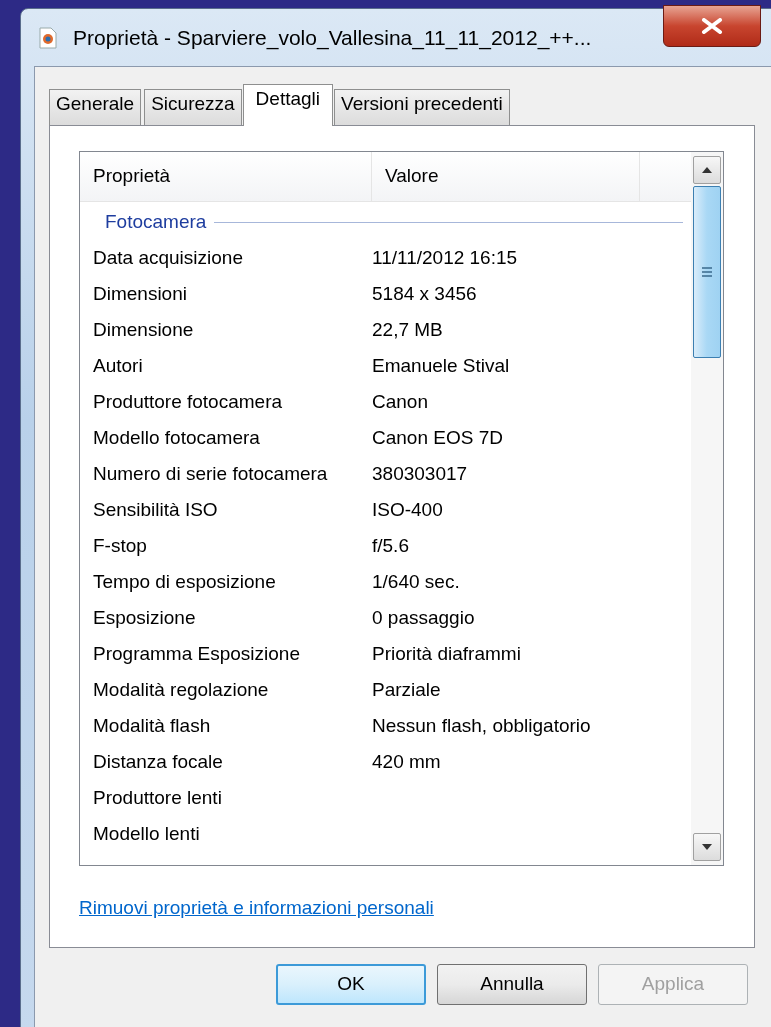  What do you see at coordinates (423, 617) in the screenshot?
I see `property-value: 0 passaggio` at bounding box center [423, 617].